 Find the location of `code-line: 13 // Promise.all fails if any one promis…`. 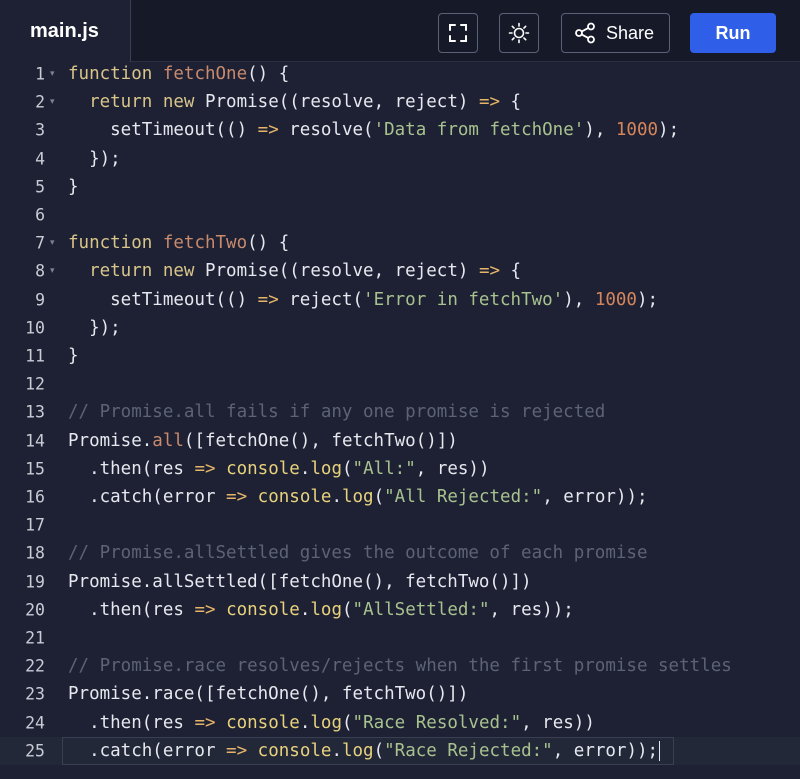

code-line: 13 // Promise.all fails if any one promis… is located at coordinates (400, 412).